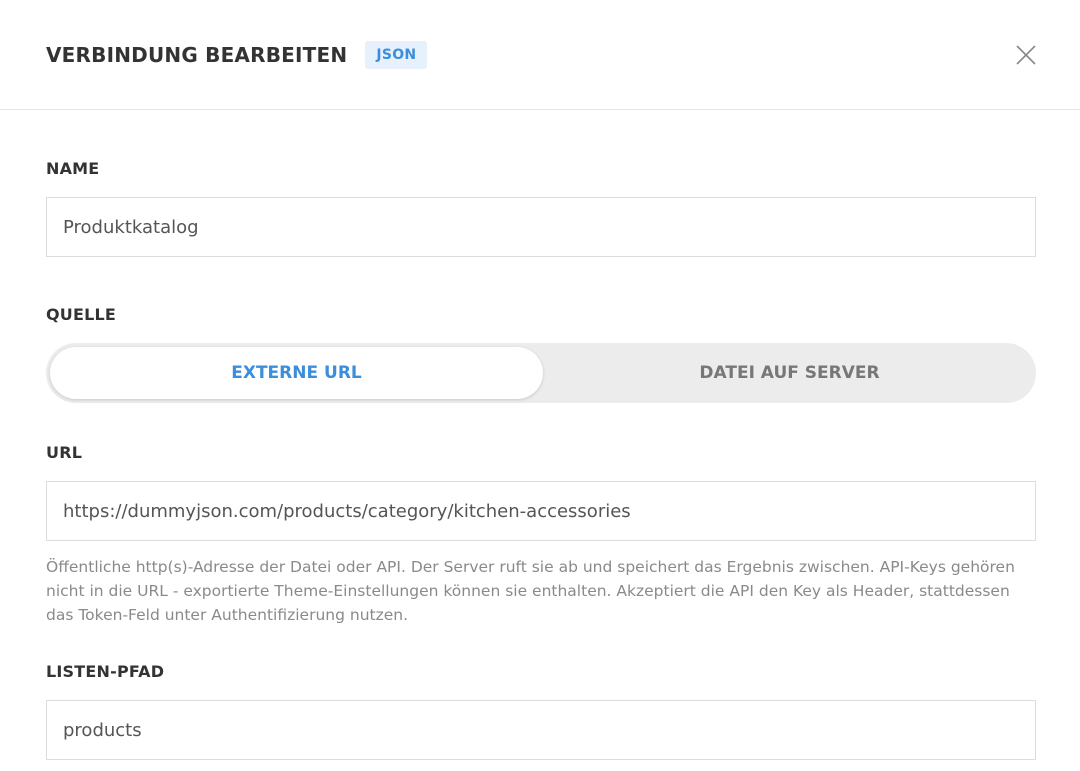 This screenshot has width=1080, height=771. Describe the element at coordinates (541, 227) in the screenshot. I see `name-input` at that location.